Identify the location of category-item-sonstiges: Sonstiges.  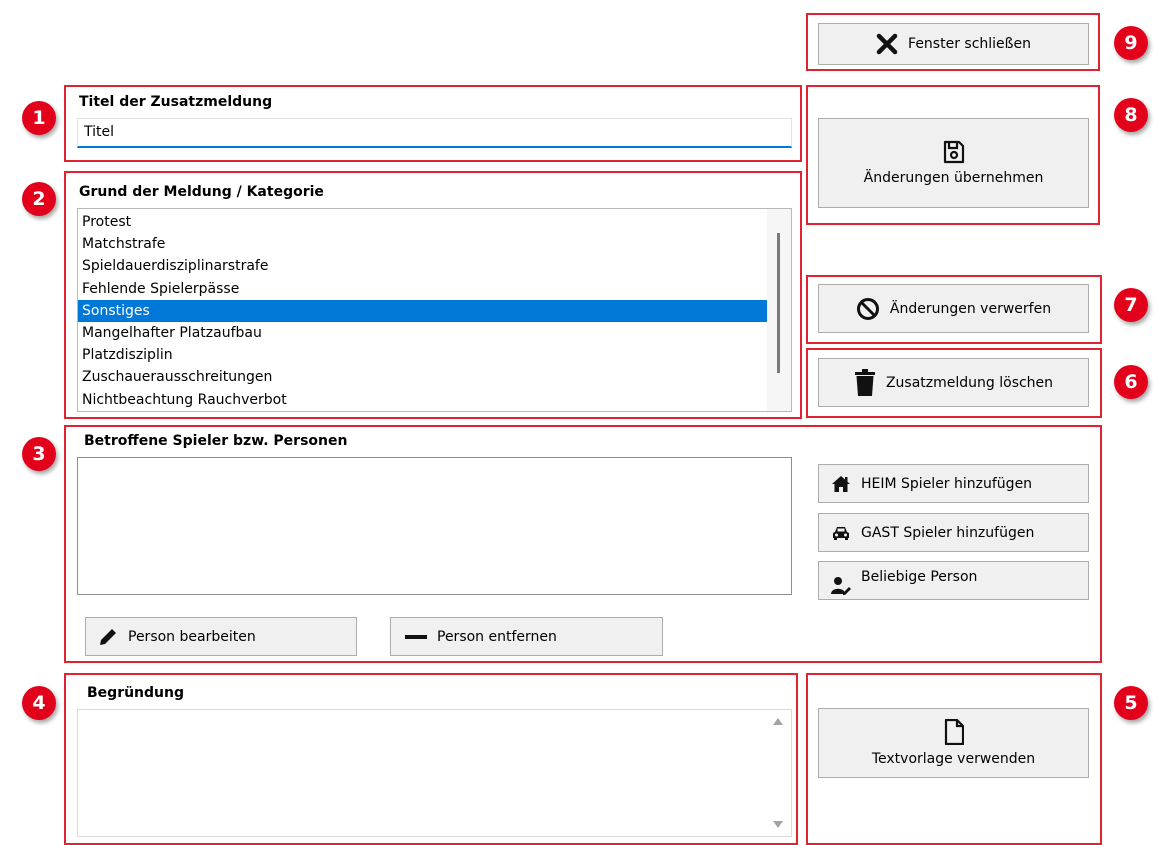
(422, 310).